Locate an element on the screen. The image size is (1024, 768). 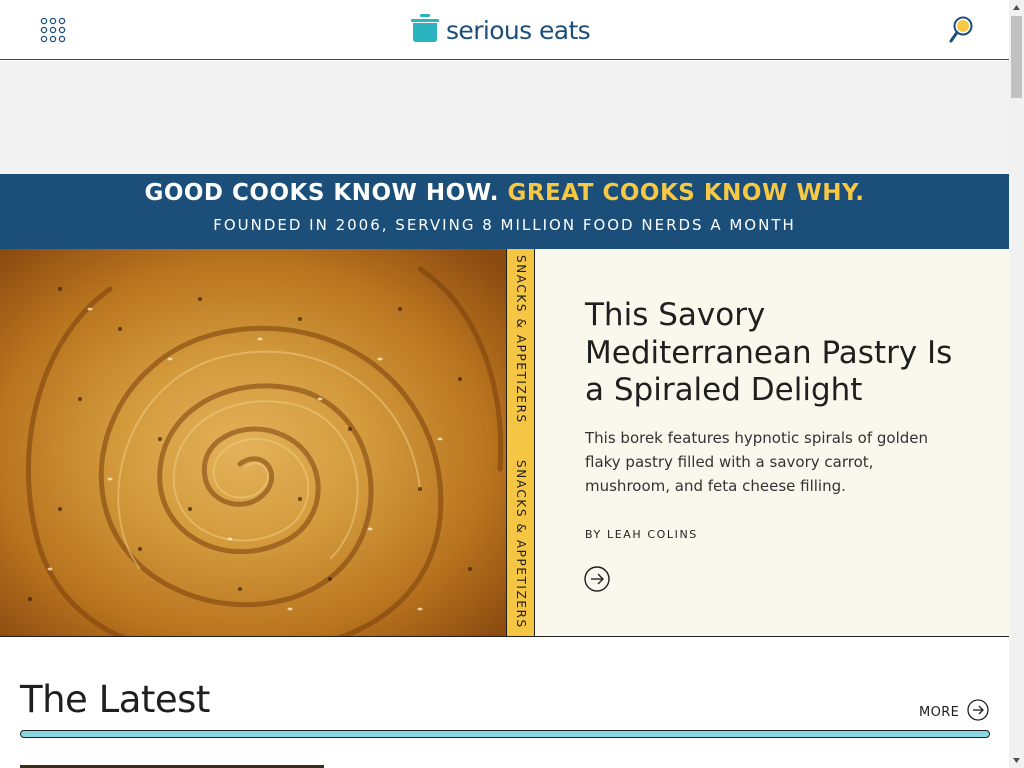
more-link: MORE is located at coordinates (954, 712).